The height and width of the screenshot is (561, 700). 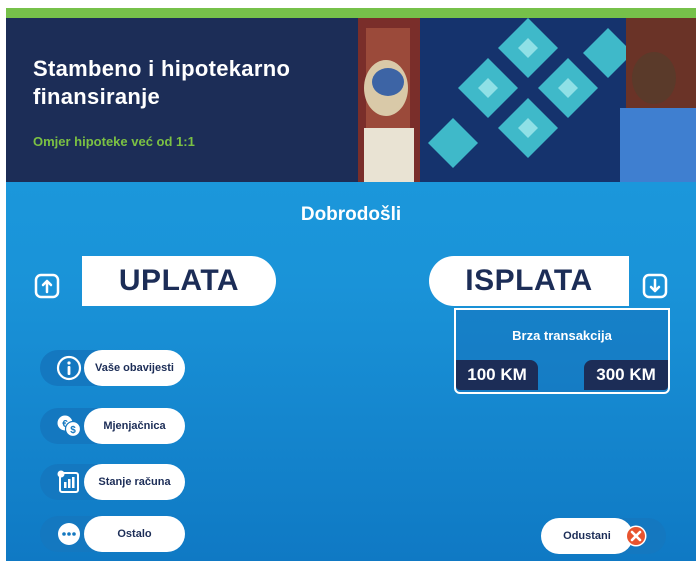 What do you see at coordinates (162, 82) in the screenshot?
I see `banner-title: Stambeno i hipotekarno finansiranje` at bounding box center [162, 82].